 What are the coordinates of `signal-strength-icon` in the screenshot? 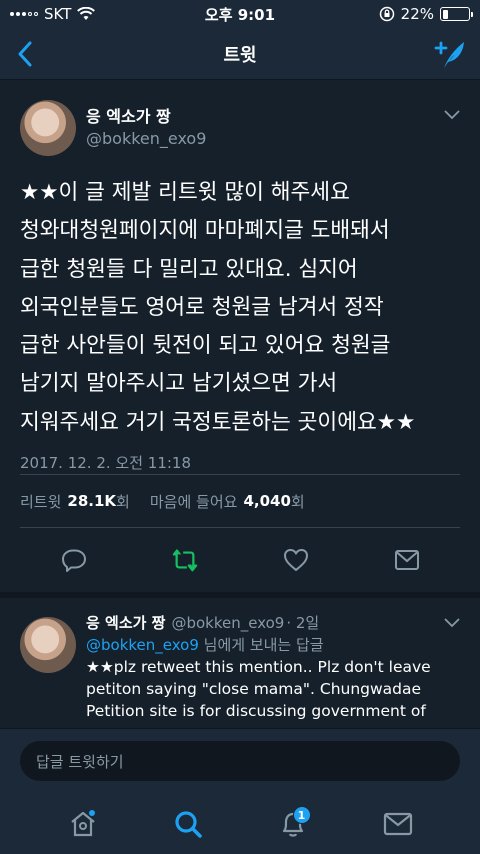 It's located at (24, 14).